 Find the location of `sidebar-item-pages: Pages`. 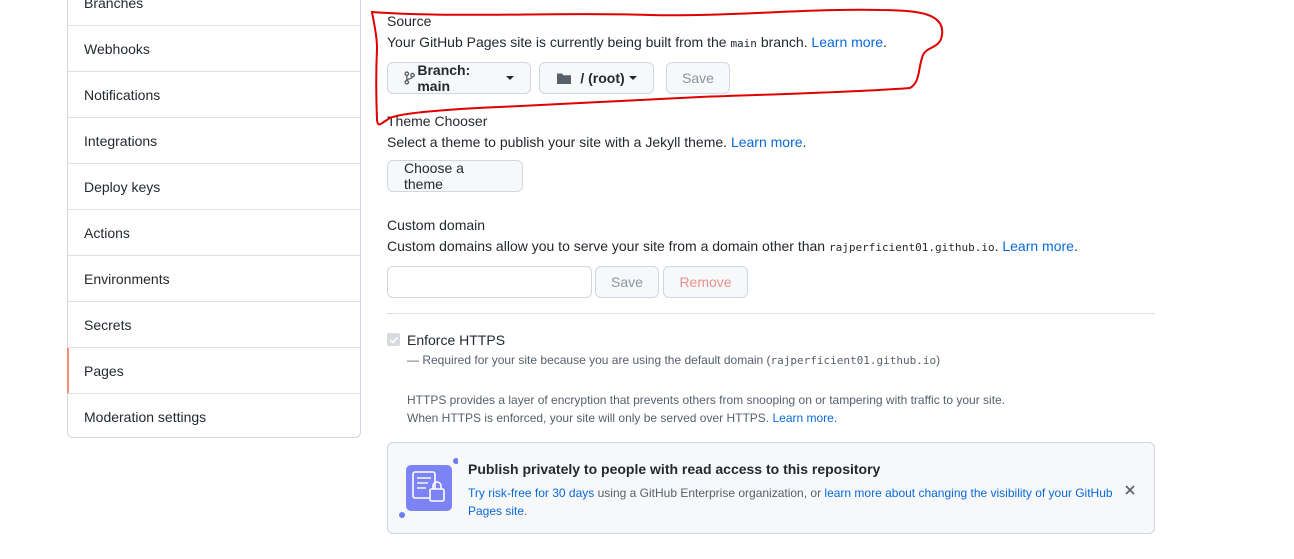

sidebar-item-pages: Pages is located at coordinates (213, 371).